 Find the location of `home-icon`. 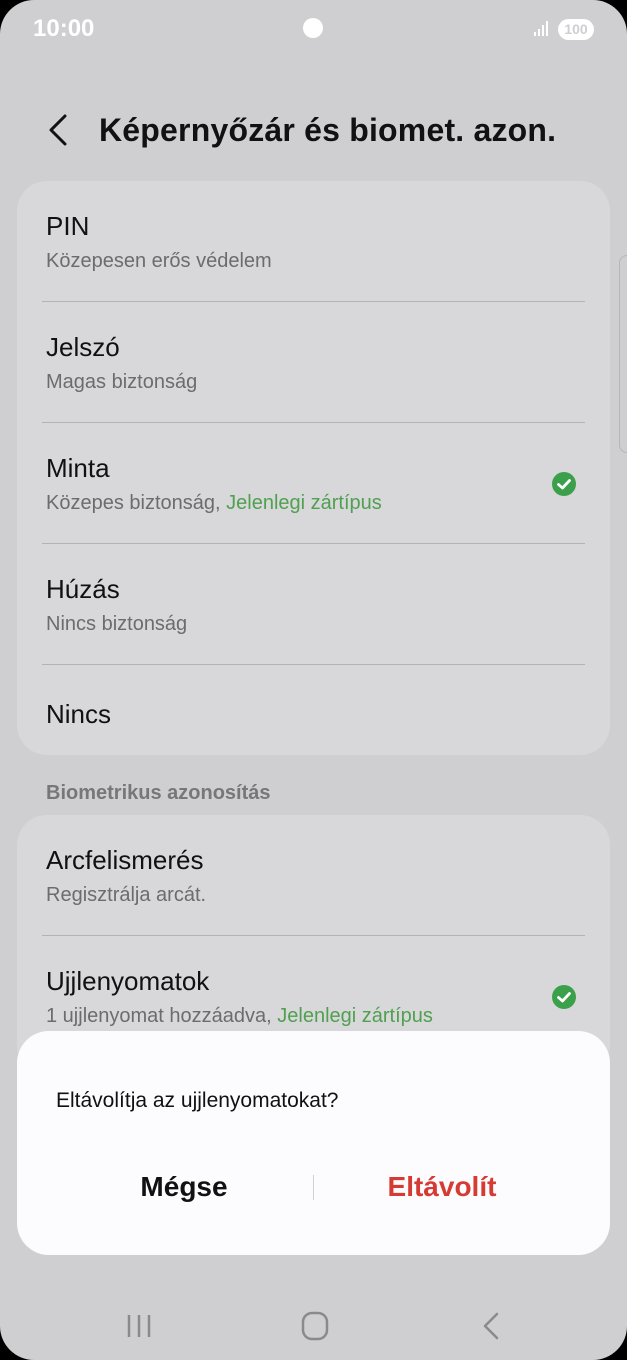

home-icon is located at coordinates (315, 1326).